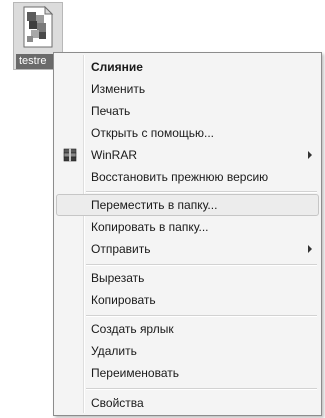  I want to click on menu-item-label: WinRAR, so click(114, 155).